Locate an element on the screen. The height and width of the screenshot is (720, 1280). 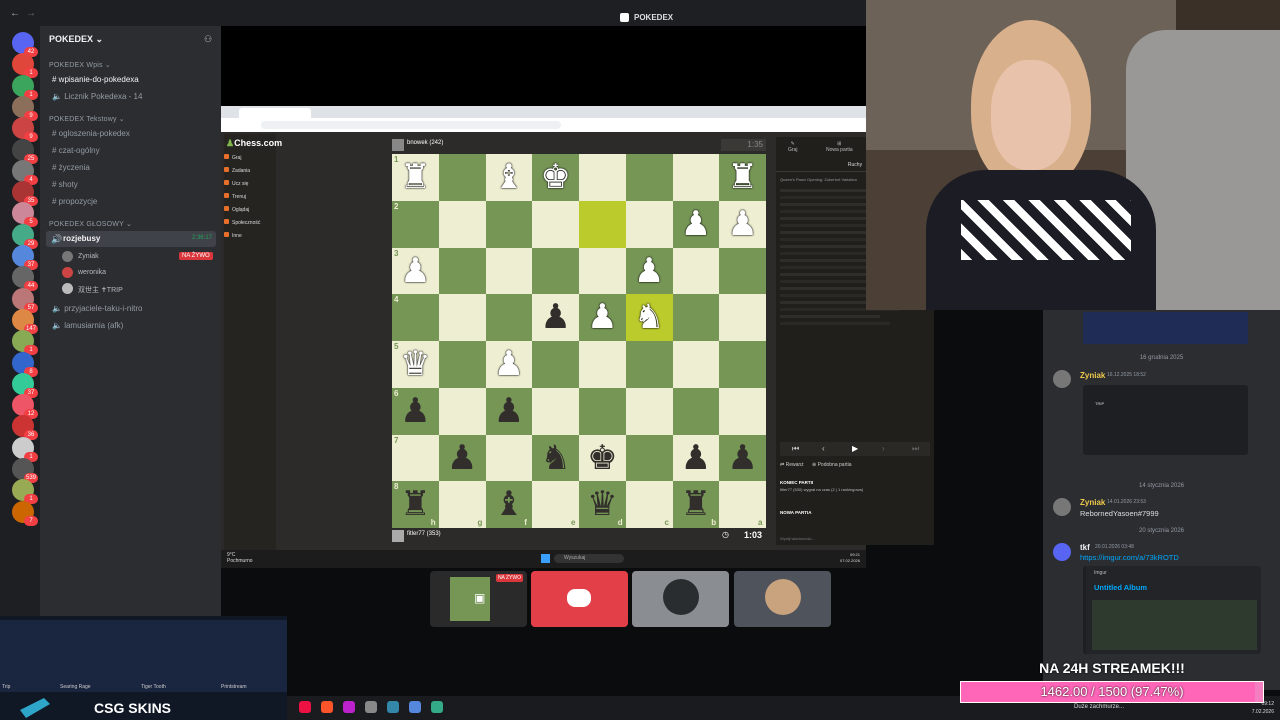
server-icon: 147 is located at coordinates (25, 321).